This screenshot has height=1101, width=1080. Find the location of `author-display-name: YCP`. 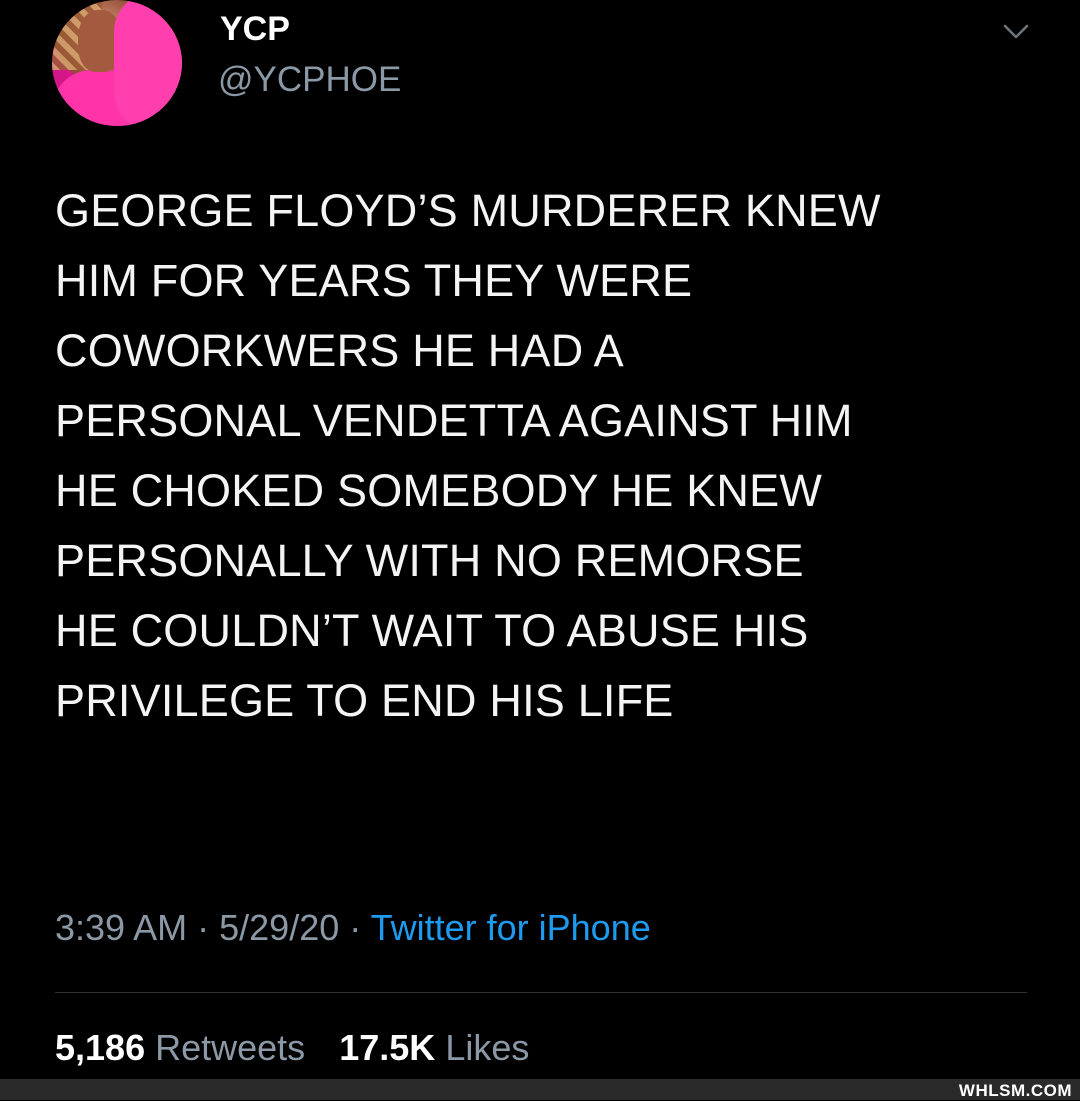

author-display-name: YCP is located at coordinates (255, 29).